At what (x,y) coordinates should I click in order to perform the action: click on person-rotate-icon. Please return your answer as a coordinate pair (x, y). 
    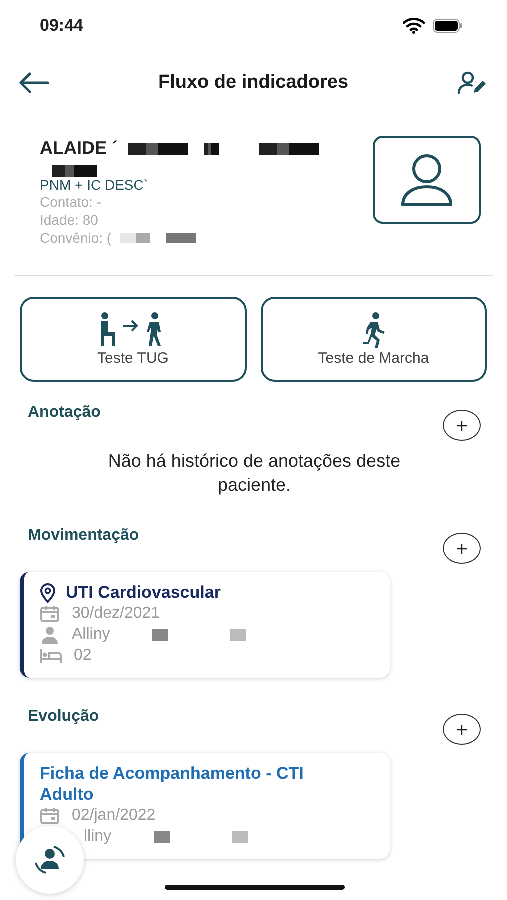
    Looking at the image, I should click on (50, 860).